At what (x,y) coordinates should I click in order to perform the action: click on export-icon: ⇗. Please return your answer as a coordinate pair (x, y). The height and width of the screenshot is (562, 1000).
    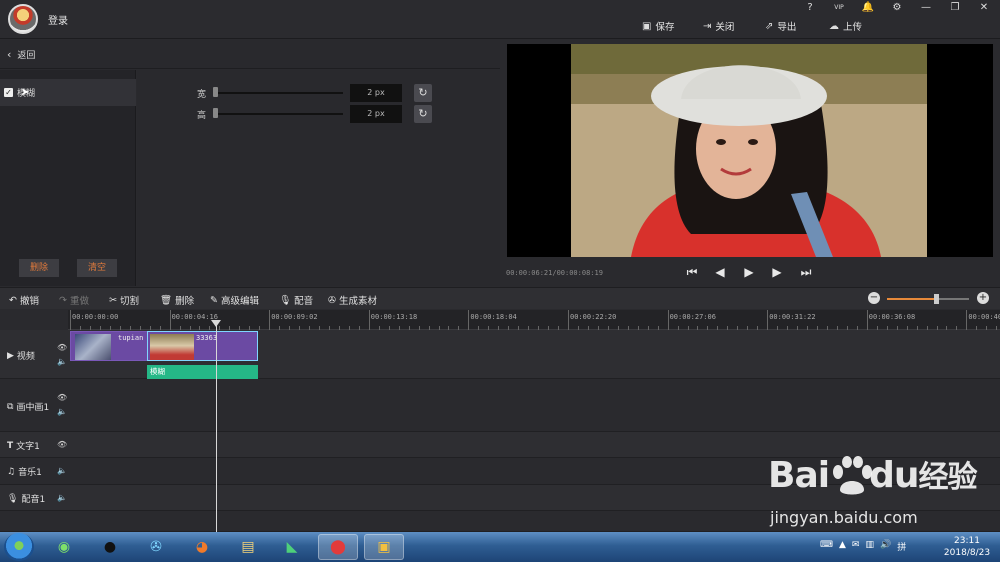
    Looking at the image, I should click on (769, 26).